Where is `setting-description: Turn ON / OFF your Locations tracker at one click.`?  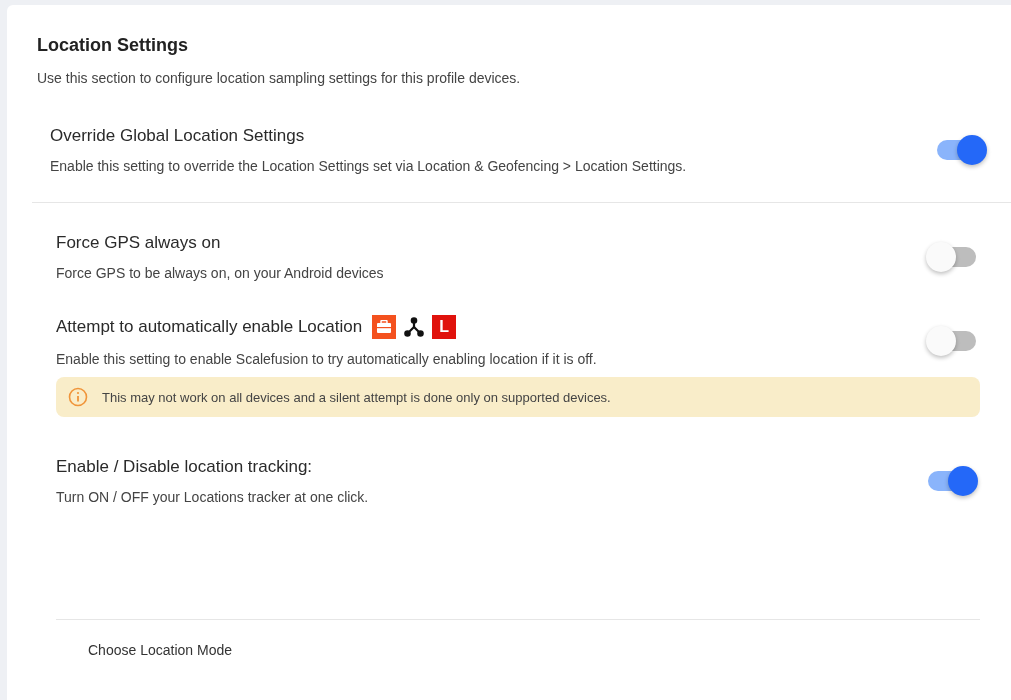
setting-description: Turn ON / OFF your Locations tracker at one click. is located at coordinates (212, 497).